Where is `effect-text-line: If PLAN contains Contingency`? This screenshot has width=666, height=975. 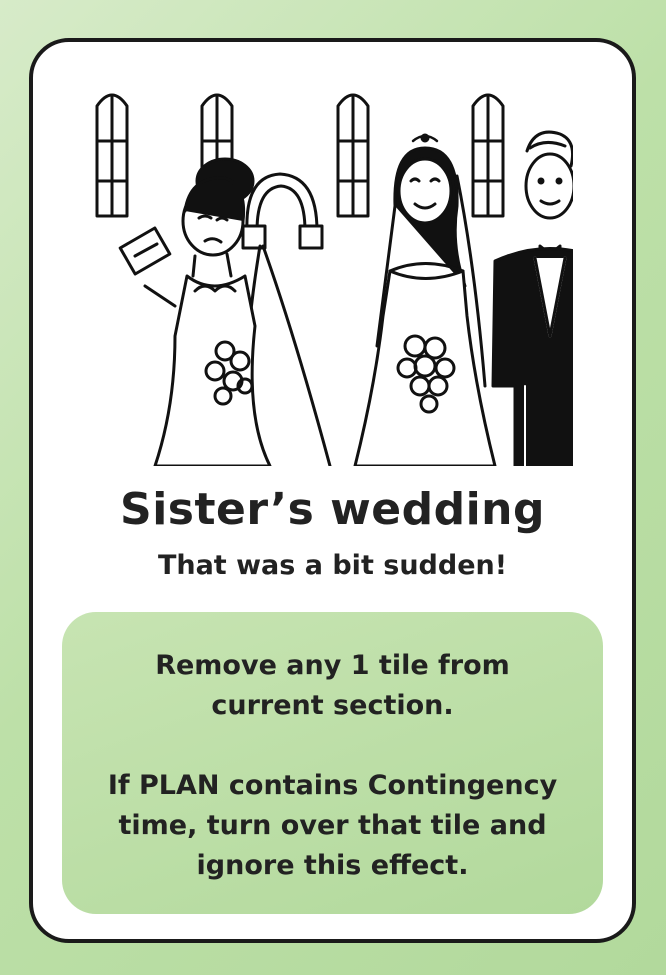 effect-text-line: If PLAN contains Contingency is located at coordinates (332, 785).